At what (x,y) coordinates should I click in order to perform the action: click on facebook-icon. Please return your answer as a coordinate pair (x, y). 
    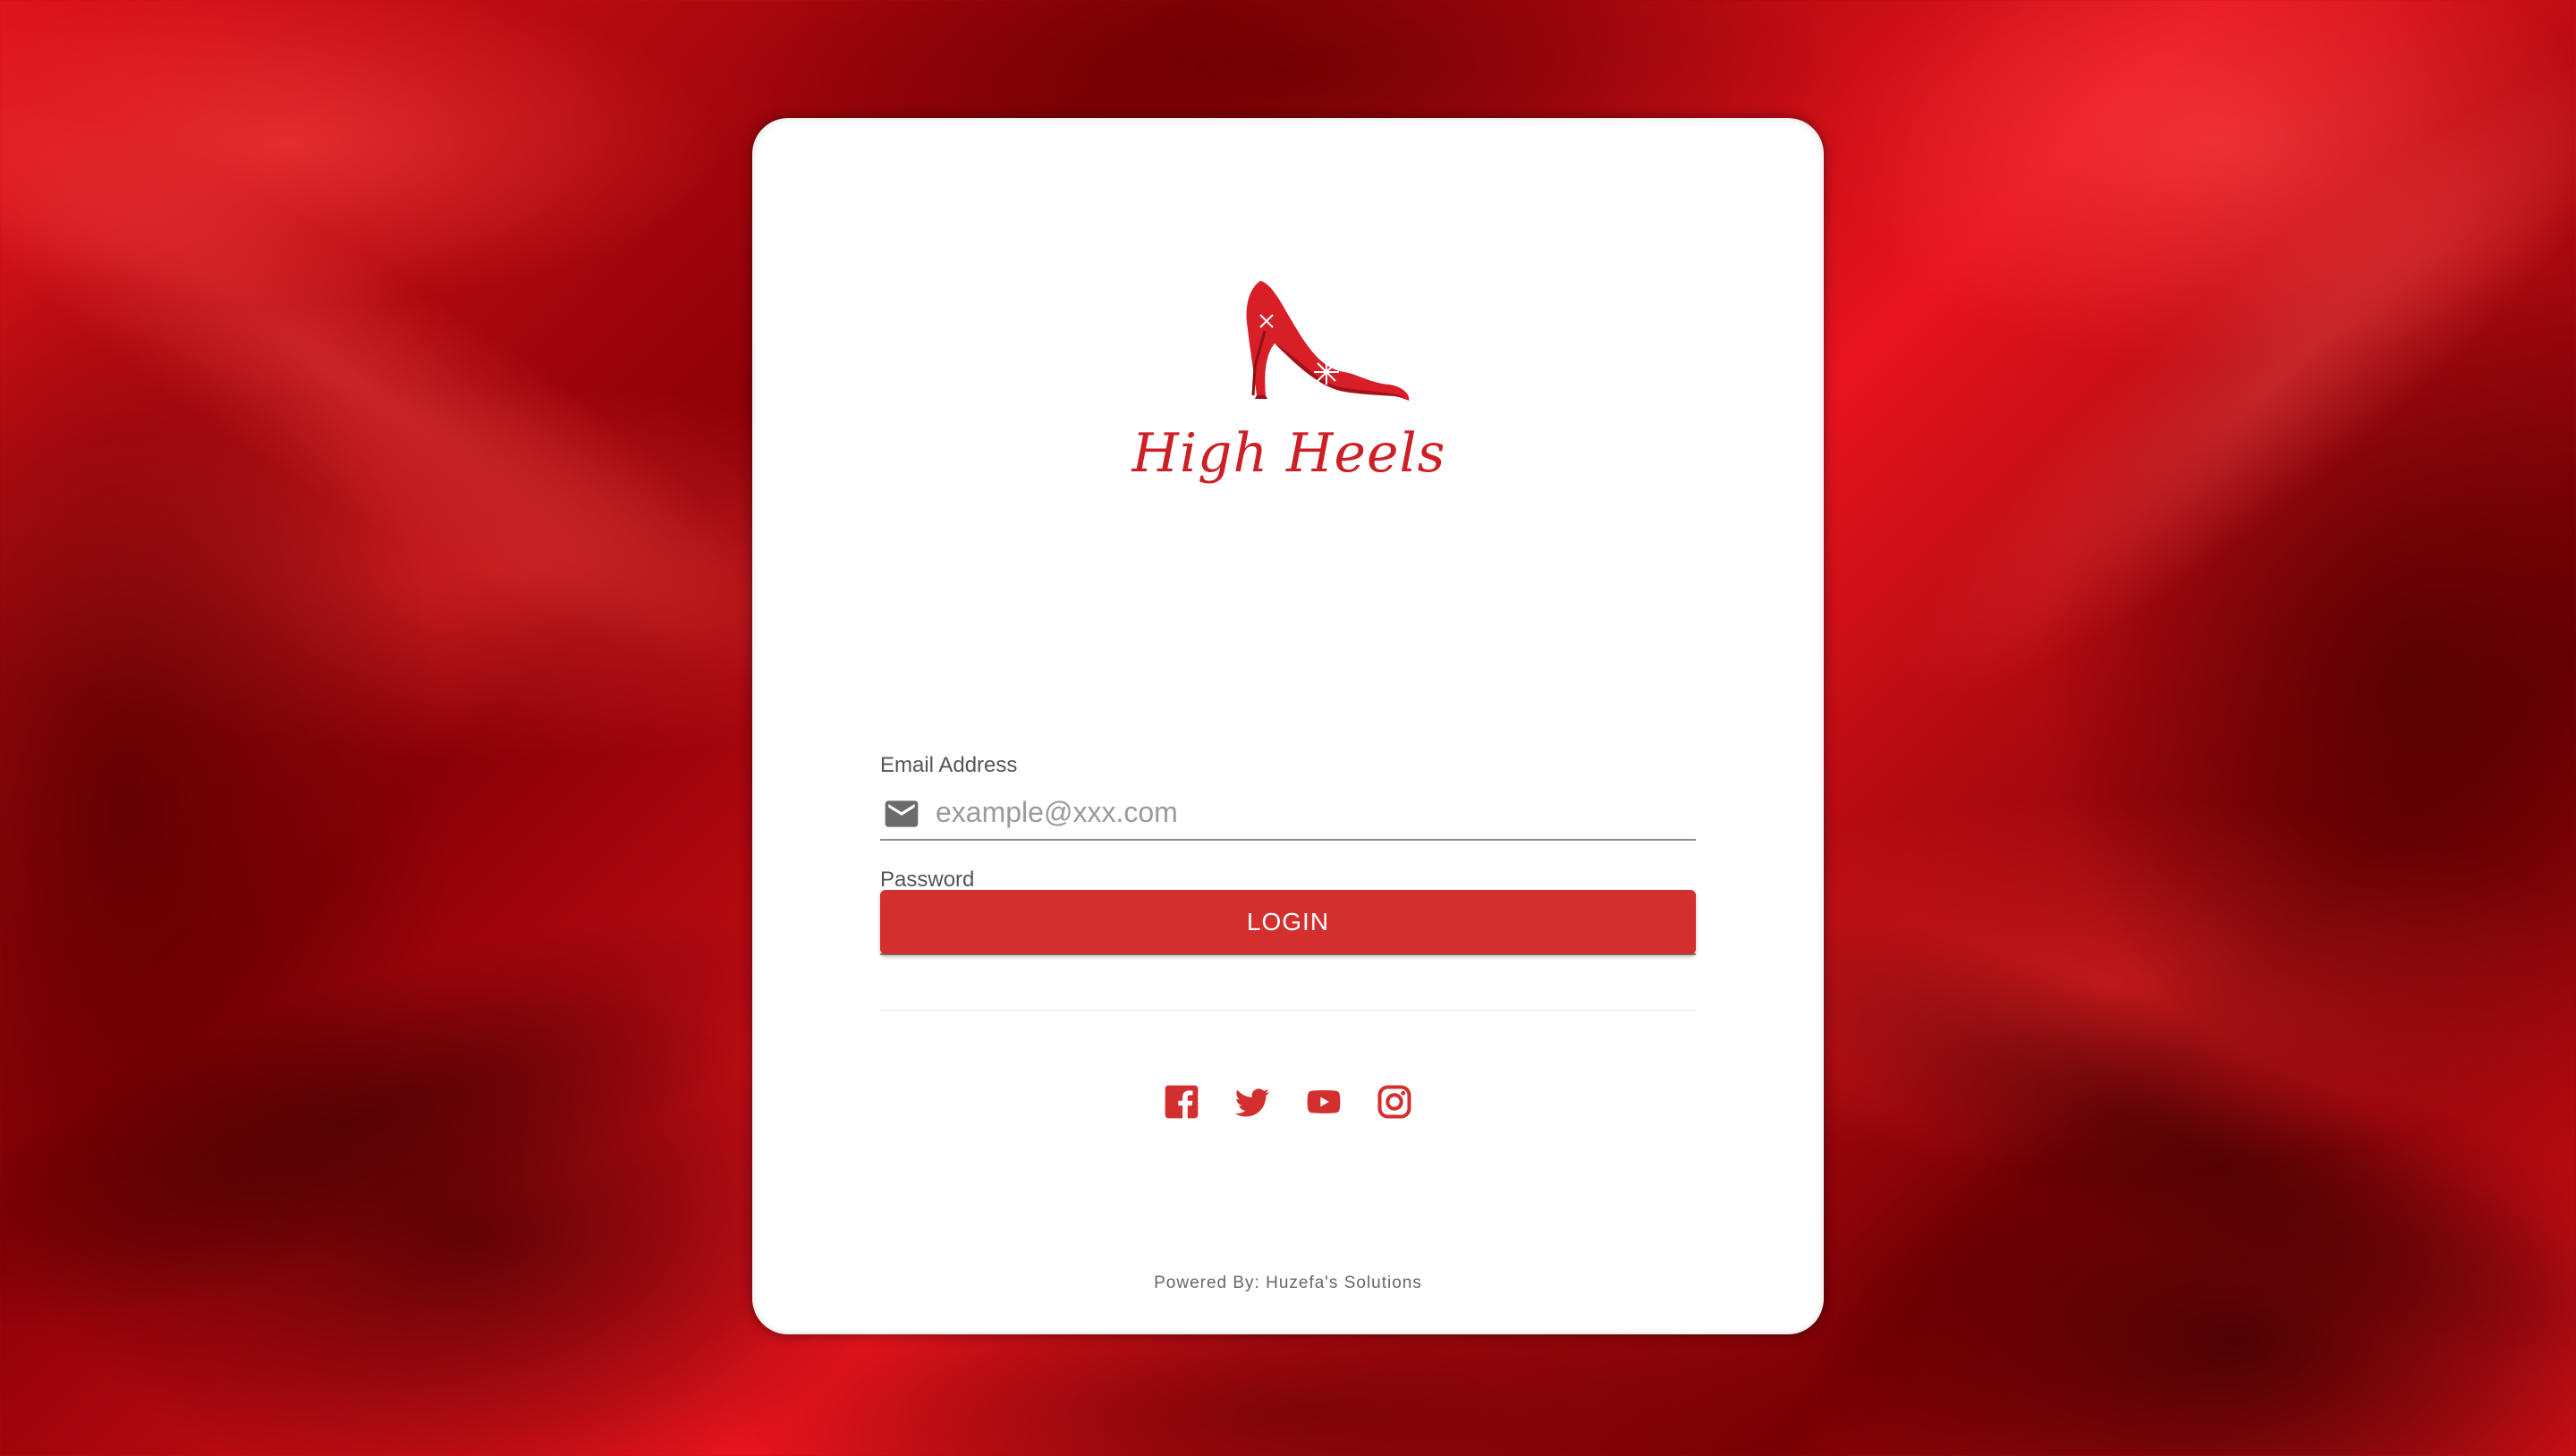
    Looking at the image, I should click on (1181, 1102).